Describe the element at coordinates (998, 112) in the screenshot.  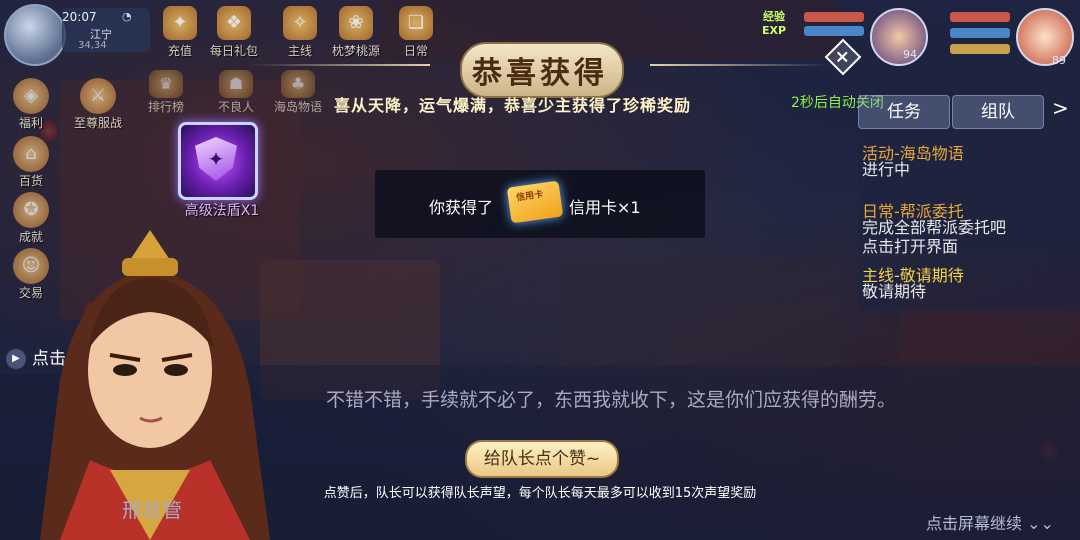
I see `tab-team: 组队` at that location.